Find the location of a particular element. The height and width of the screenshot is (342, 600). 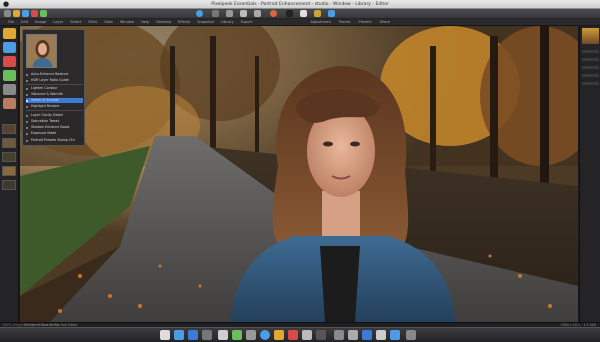

mask-button is located at coordinates (289, 13).